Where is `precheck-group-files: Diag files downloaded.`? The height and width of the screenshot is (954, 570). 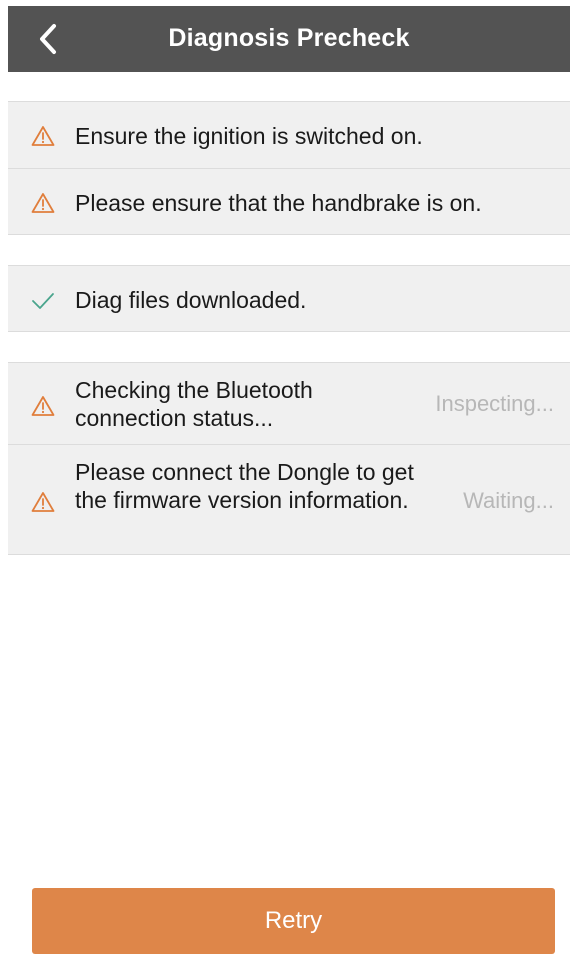 precheck-group-files: Diag files downloaded. is located at coordinates (289, 298).